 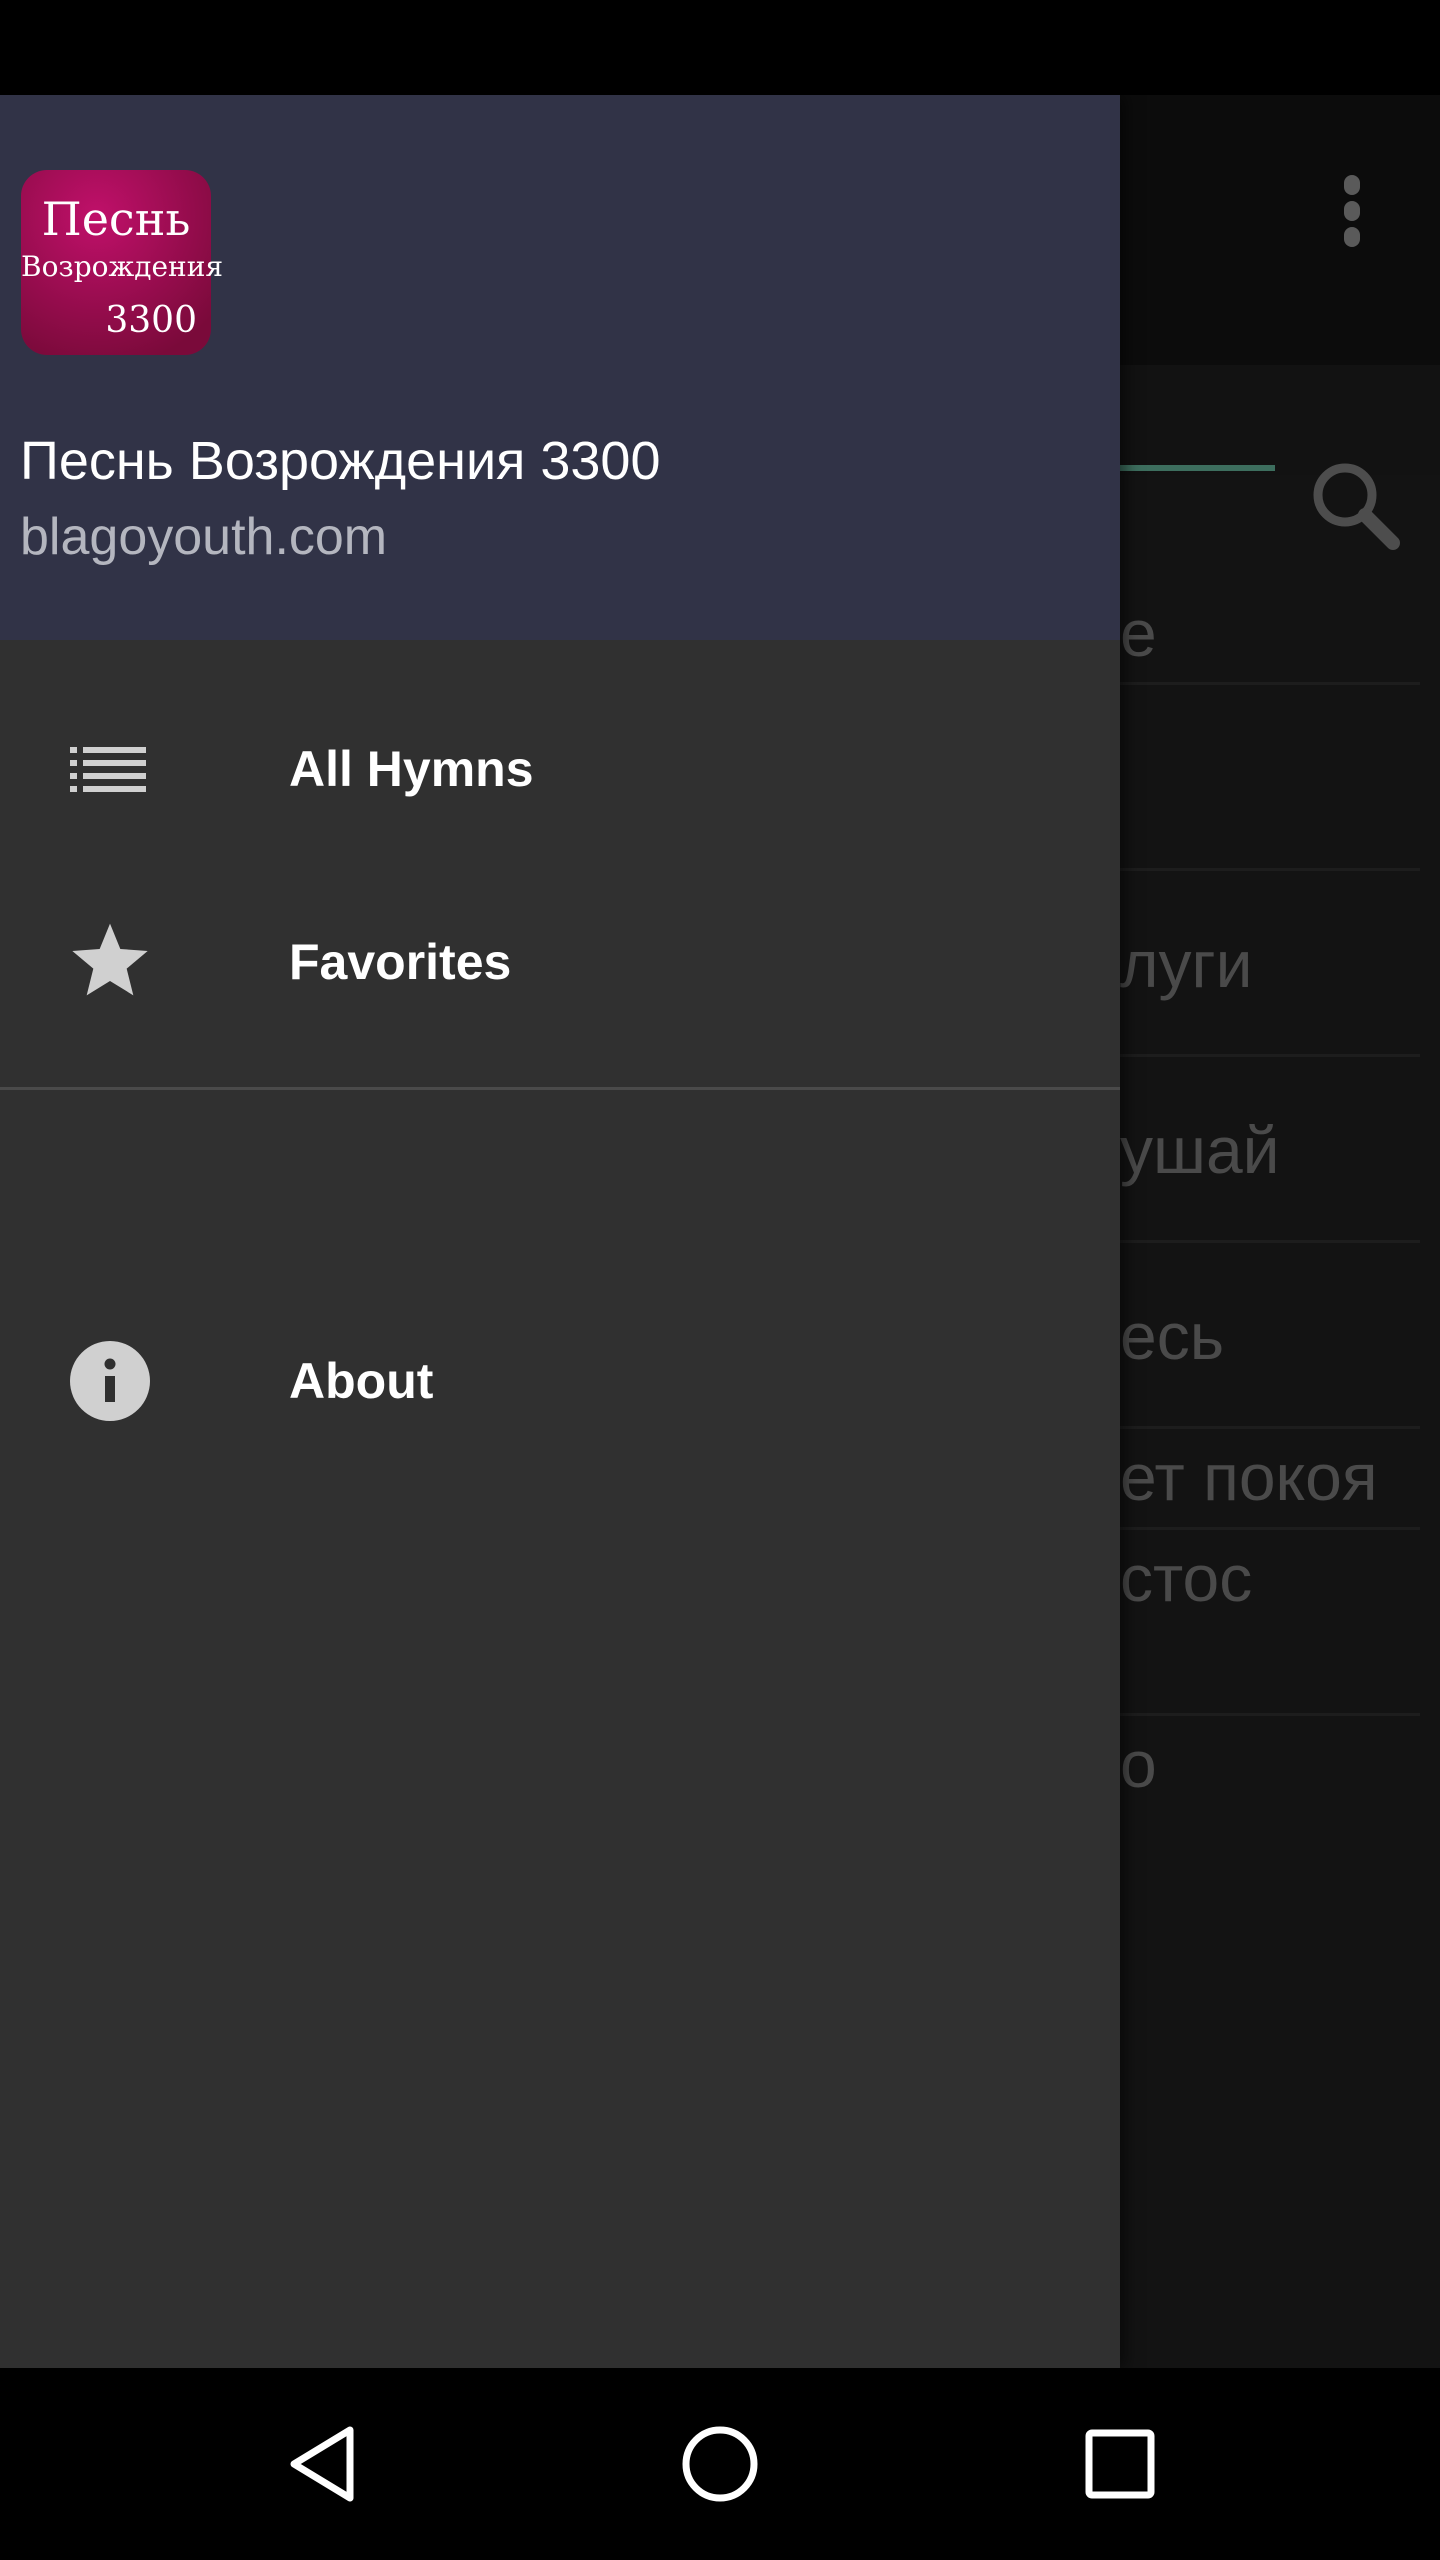 I want to click on info-icon, so click(x=110, y=1381).